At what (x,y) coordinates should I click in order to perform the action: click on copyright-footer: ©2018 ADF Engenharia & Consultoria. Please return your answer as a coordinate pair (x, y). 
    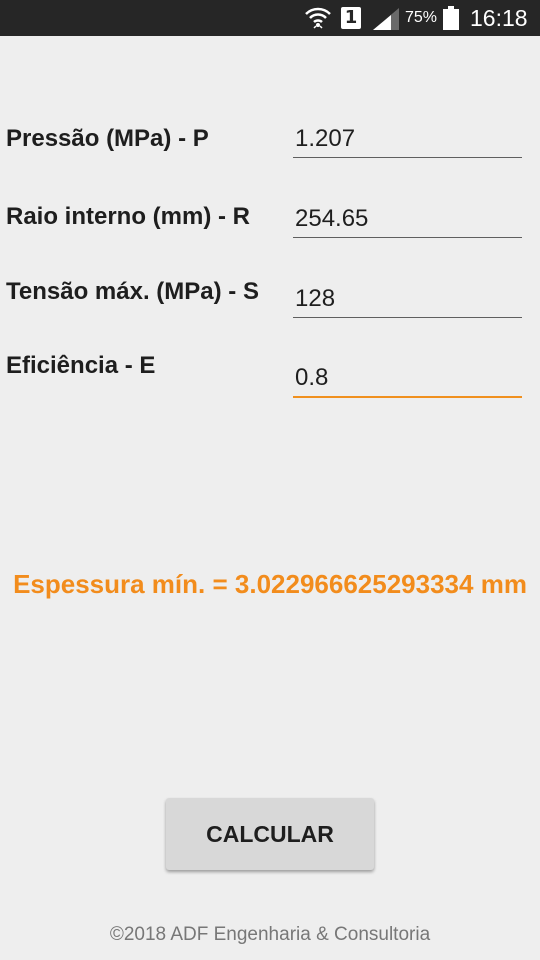
    Looking at the image, I should click on (270, 934).